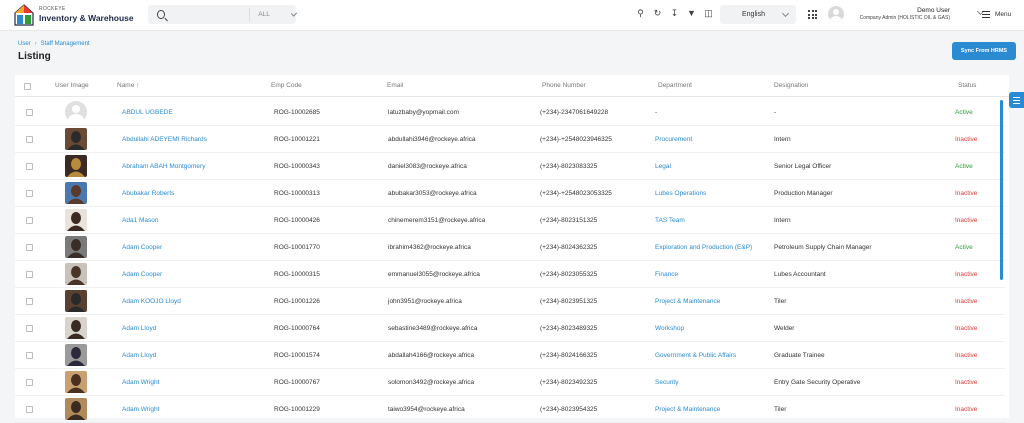 The image size is (1024, 423). Describe the element at coordinates (812, 14) in the screenshot. I see `apps-grid-icon` at that location.